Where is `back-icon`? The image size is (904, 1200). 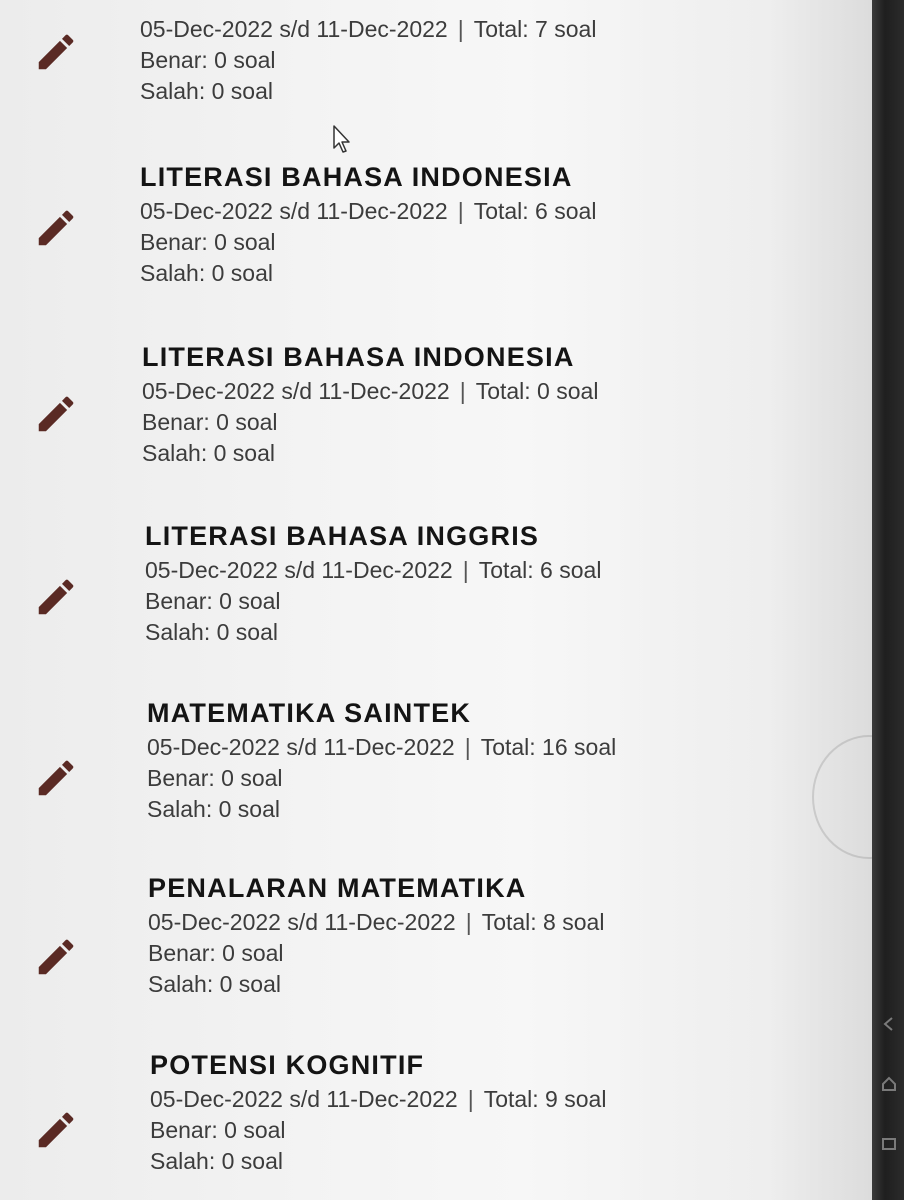 back-icon is located at coordinates (889, 1024).